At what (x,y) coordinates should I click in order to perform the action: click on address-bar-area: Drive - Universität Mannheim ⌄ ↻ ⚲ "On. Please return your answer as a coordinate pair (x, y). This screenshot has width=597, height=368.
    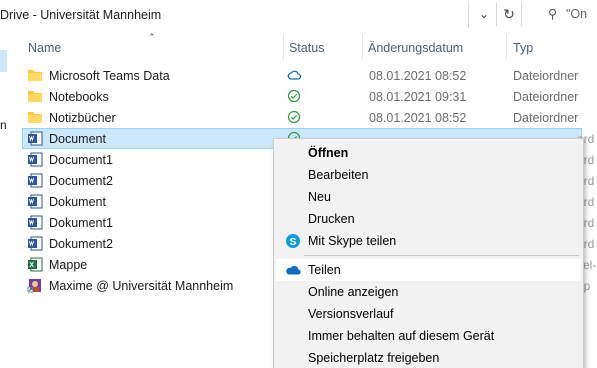
    Looking at the image, I should click on (298, 15).